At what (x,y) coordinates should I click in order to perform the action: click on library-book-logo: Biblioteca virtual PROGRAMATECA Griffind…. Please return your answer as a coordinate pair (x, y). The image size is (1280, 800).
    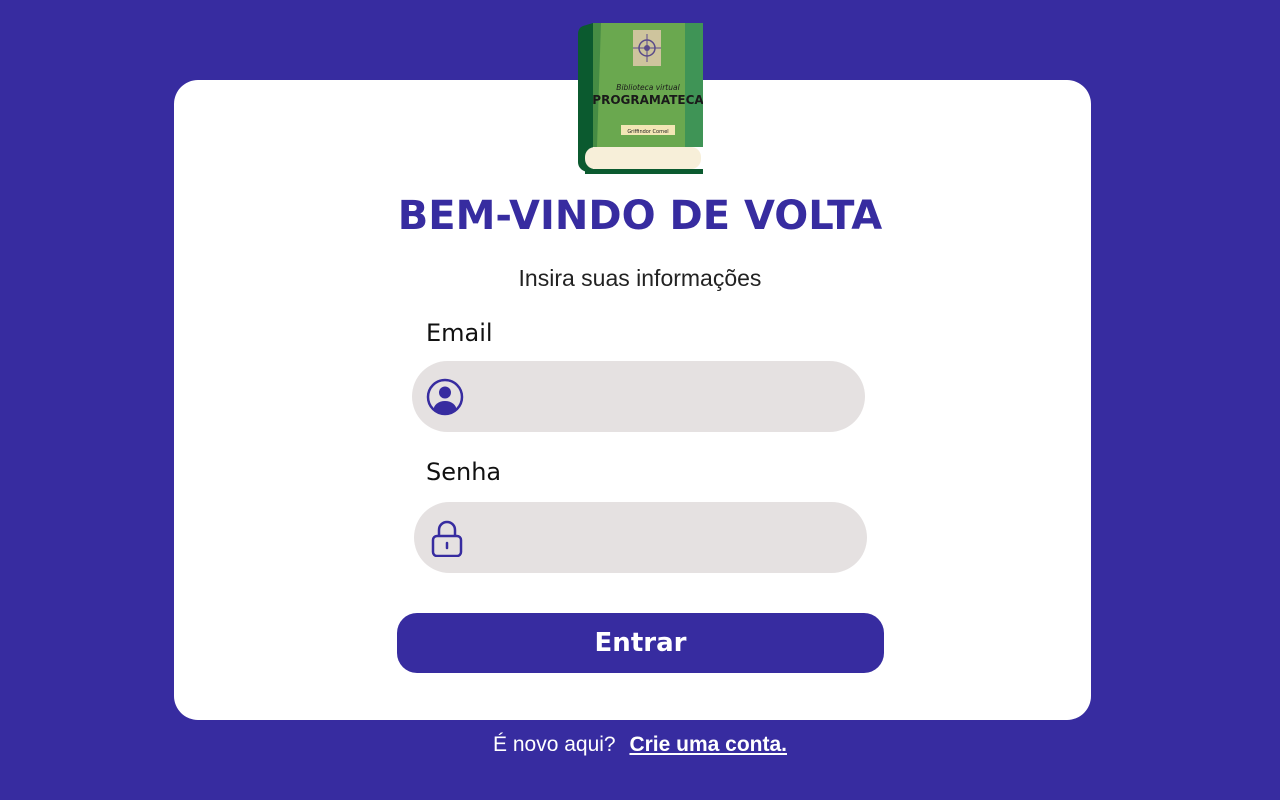
    Looking at the image, I should click on (640, 98).